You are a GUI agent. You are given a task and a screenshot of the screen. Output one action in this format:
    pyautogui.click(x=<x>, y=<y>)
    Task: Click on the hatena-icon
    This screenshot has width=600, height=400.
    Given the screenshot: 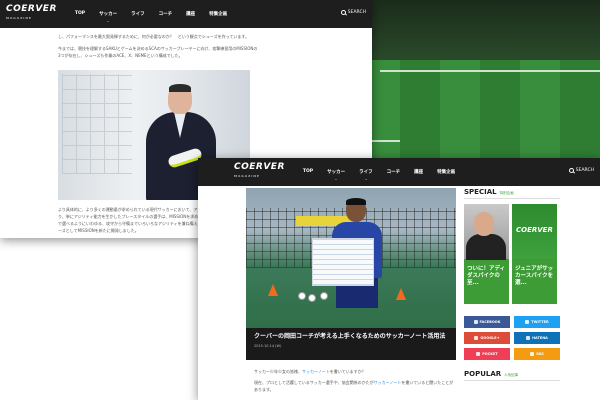 What is the action you would take?
    pyautogui.click(x=528, y=338)
    